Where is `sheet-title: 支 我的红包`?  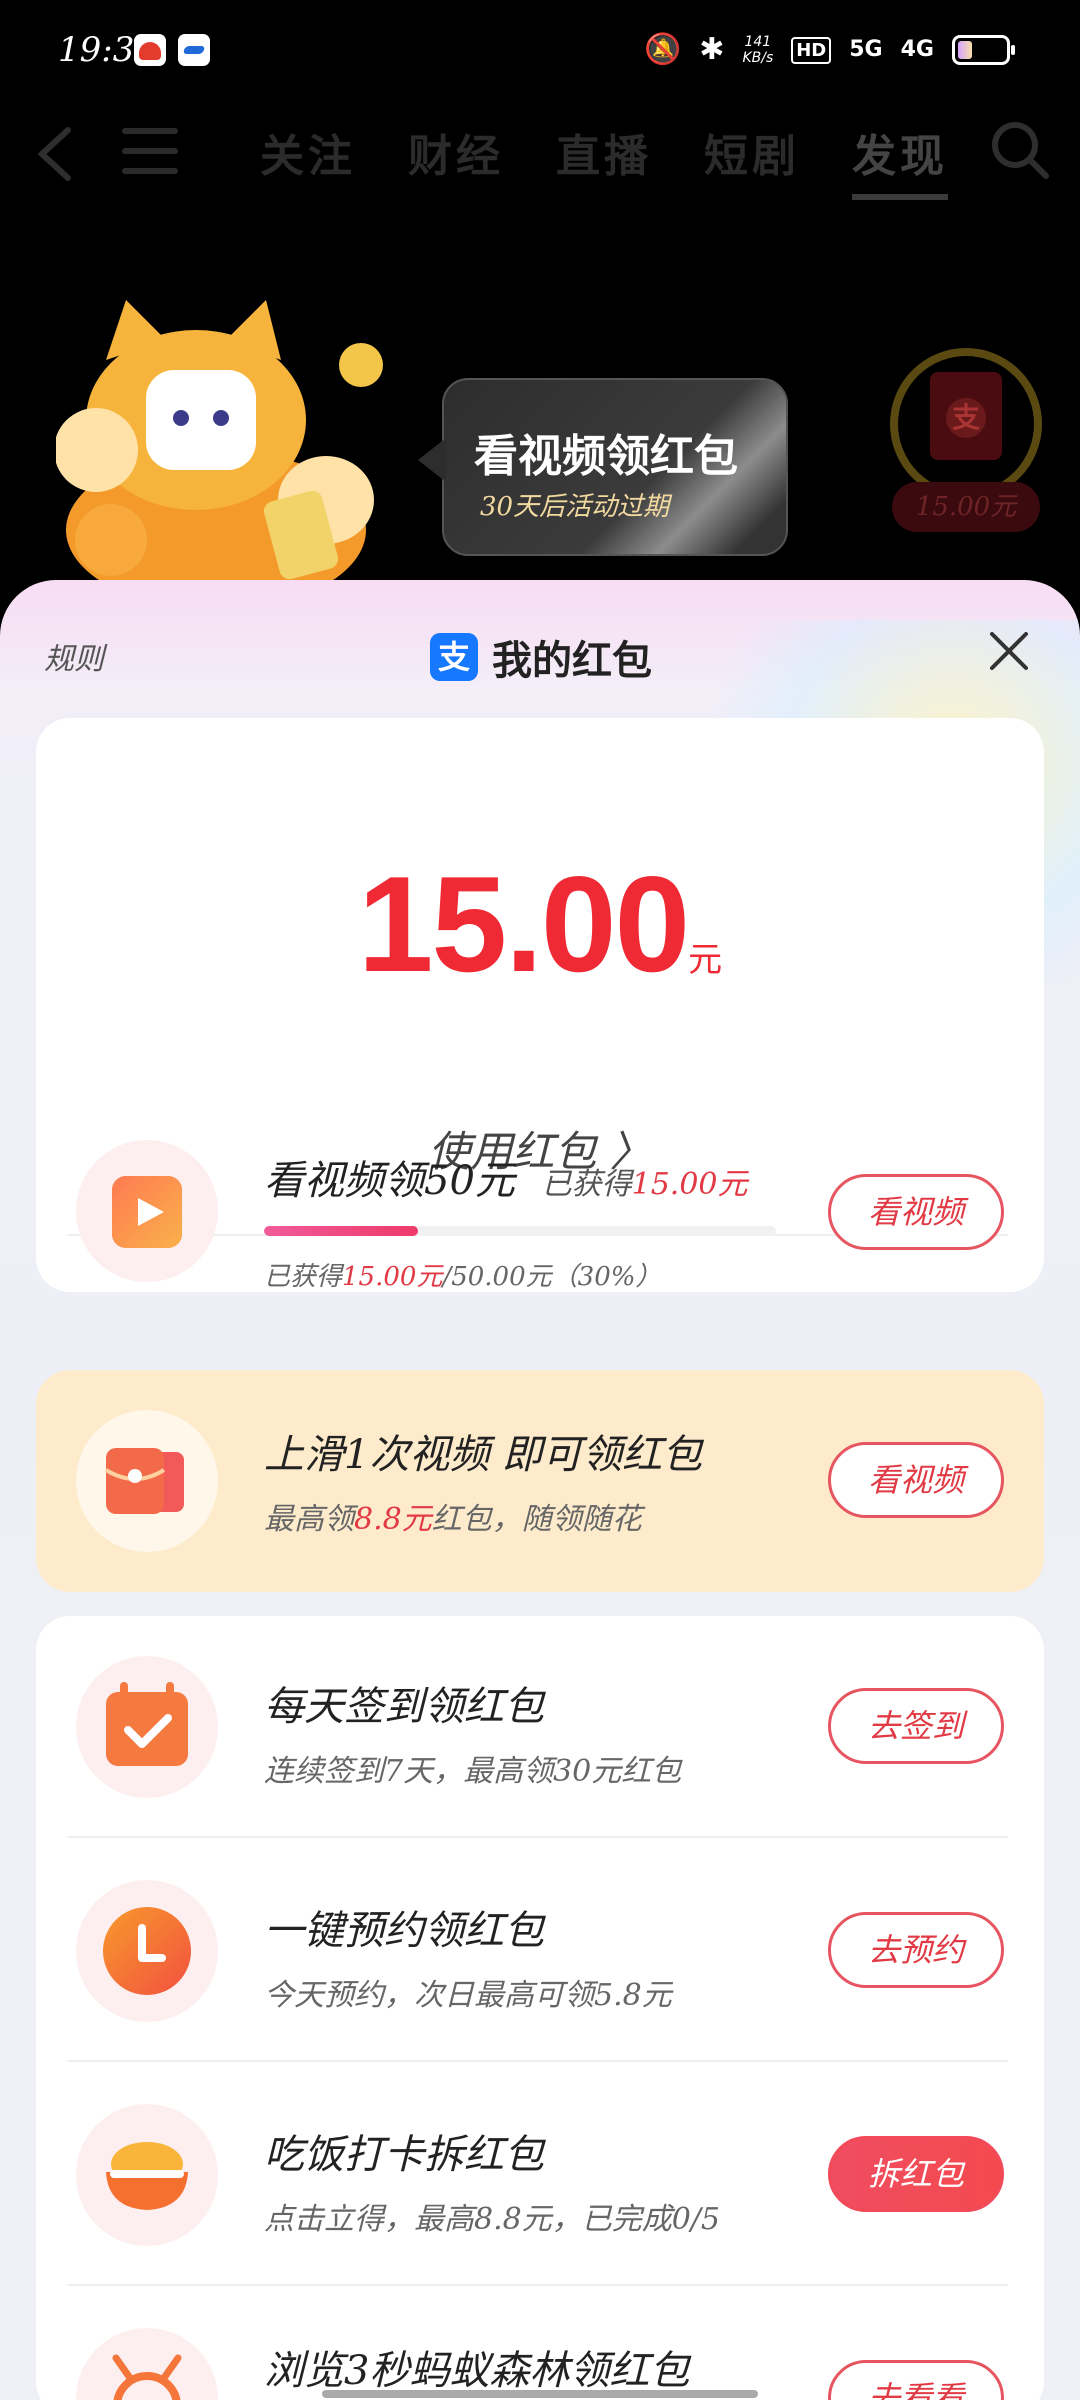
sheet-title: 支 我的红包 is located at coordinates (541, 657).